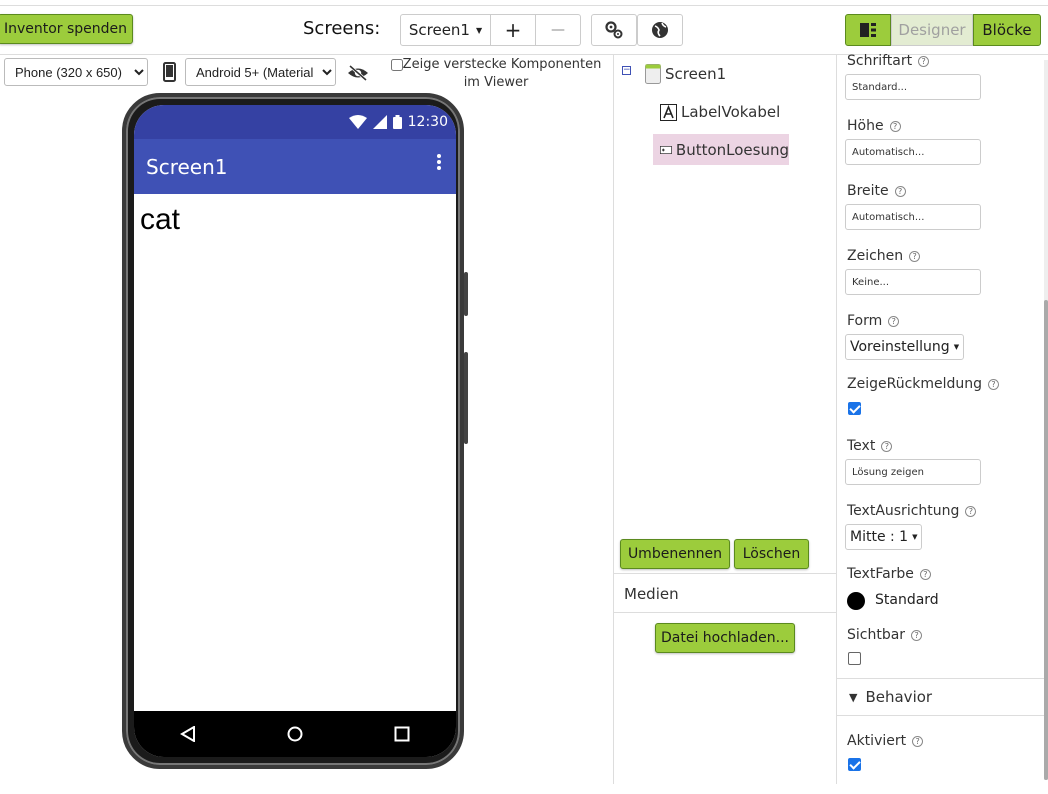 The width and height of the screenshot is (1048, 794). What do you see at coordinates (439, 162) in the screenshot?
I see `overflow-menu-icon` at bounding box center [439, 162].